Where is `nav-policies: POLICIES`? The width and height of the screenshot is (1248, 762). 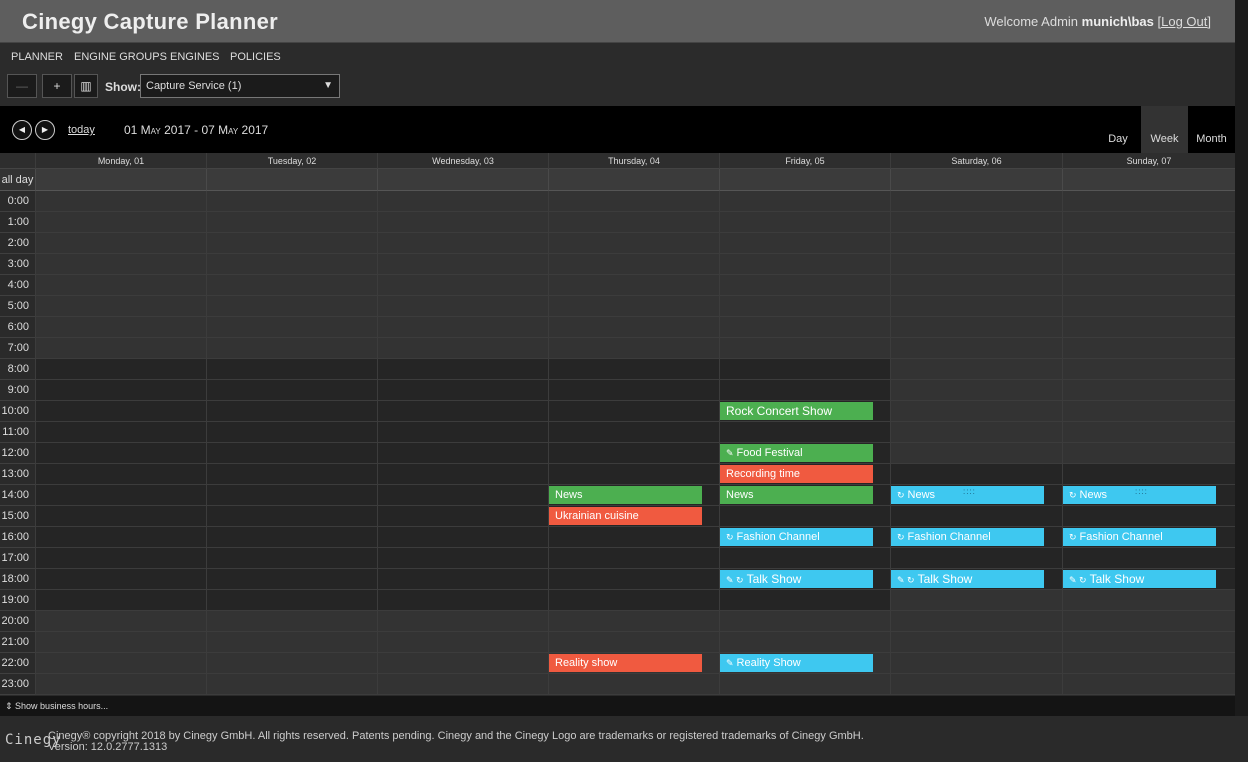
nav-policies: POLICIES is located at coordinates (255, 57).